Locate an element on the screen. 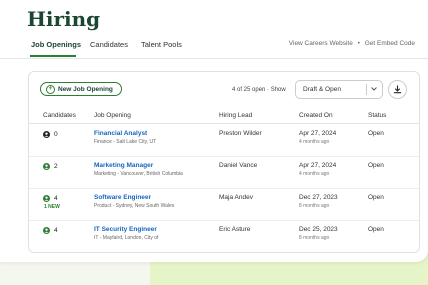  column-header-job-opening: Job Opening is located at coordinates (112, 115).